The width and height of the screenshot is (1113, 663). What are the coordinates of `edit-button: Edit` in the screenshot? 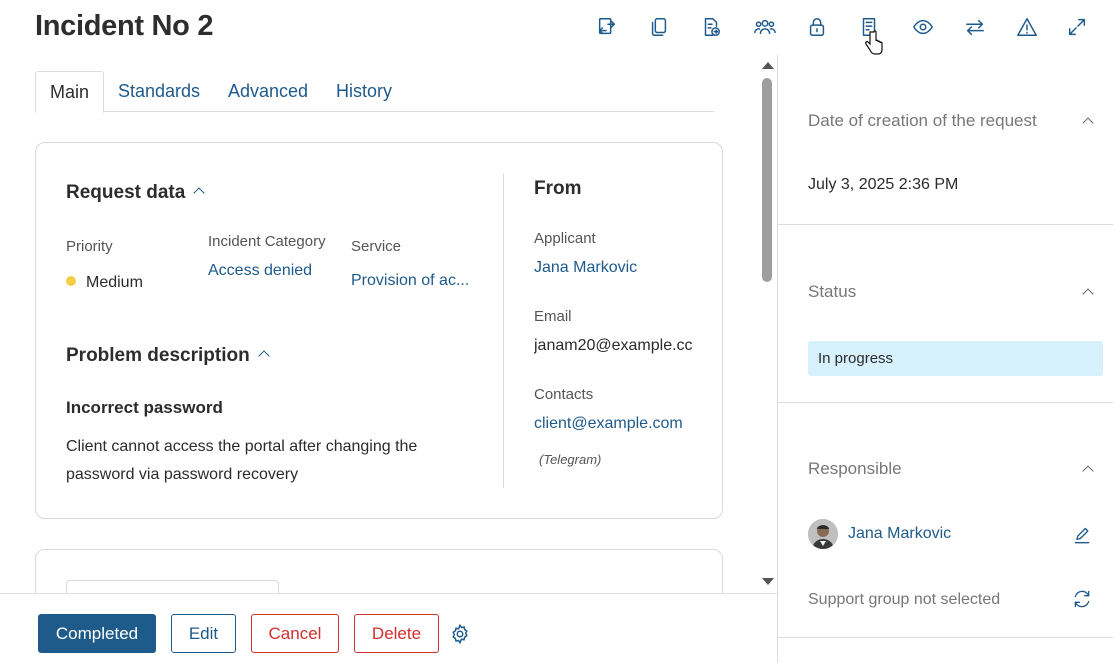 It's located at (203, 633).